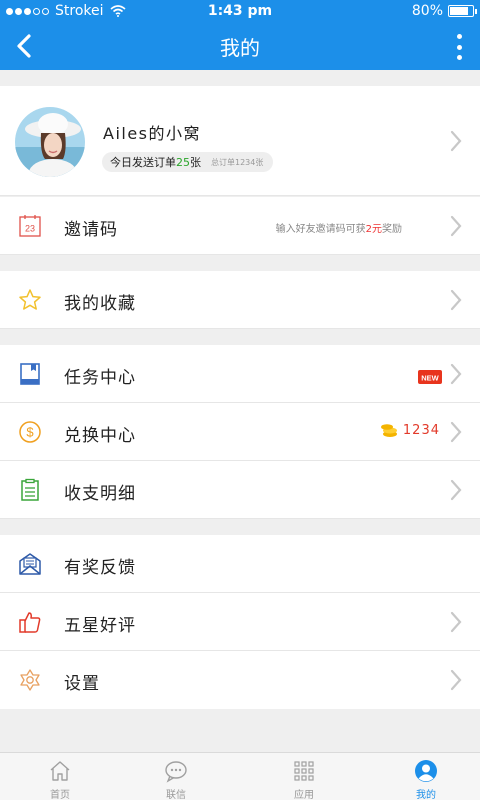 This screenshot has width=480, height=800. I want to click on invite-code-row: 23 邀请码 输入好友邀请码可获2元奖励, so click(240, 226).